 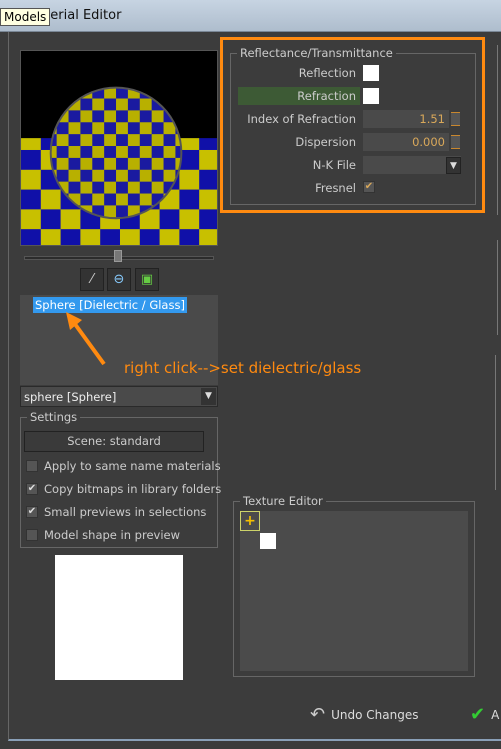 What do you see at coordinates (268, 541) in the screenshot?
I see `texture-swatch` at bounding box center [268, 541].